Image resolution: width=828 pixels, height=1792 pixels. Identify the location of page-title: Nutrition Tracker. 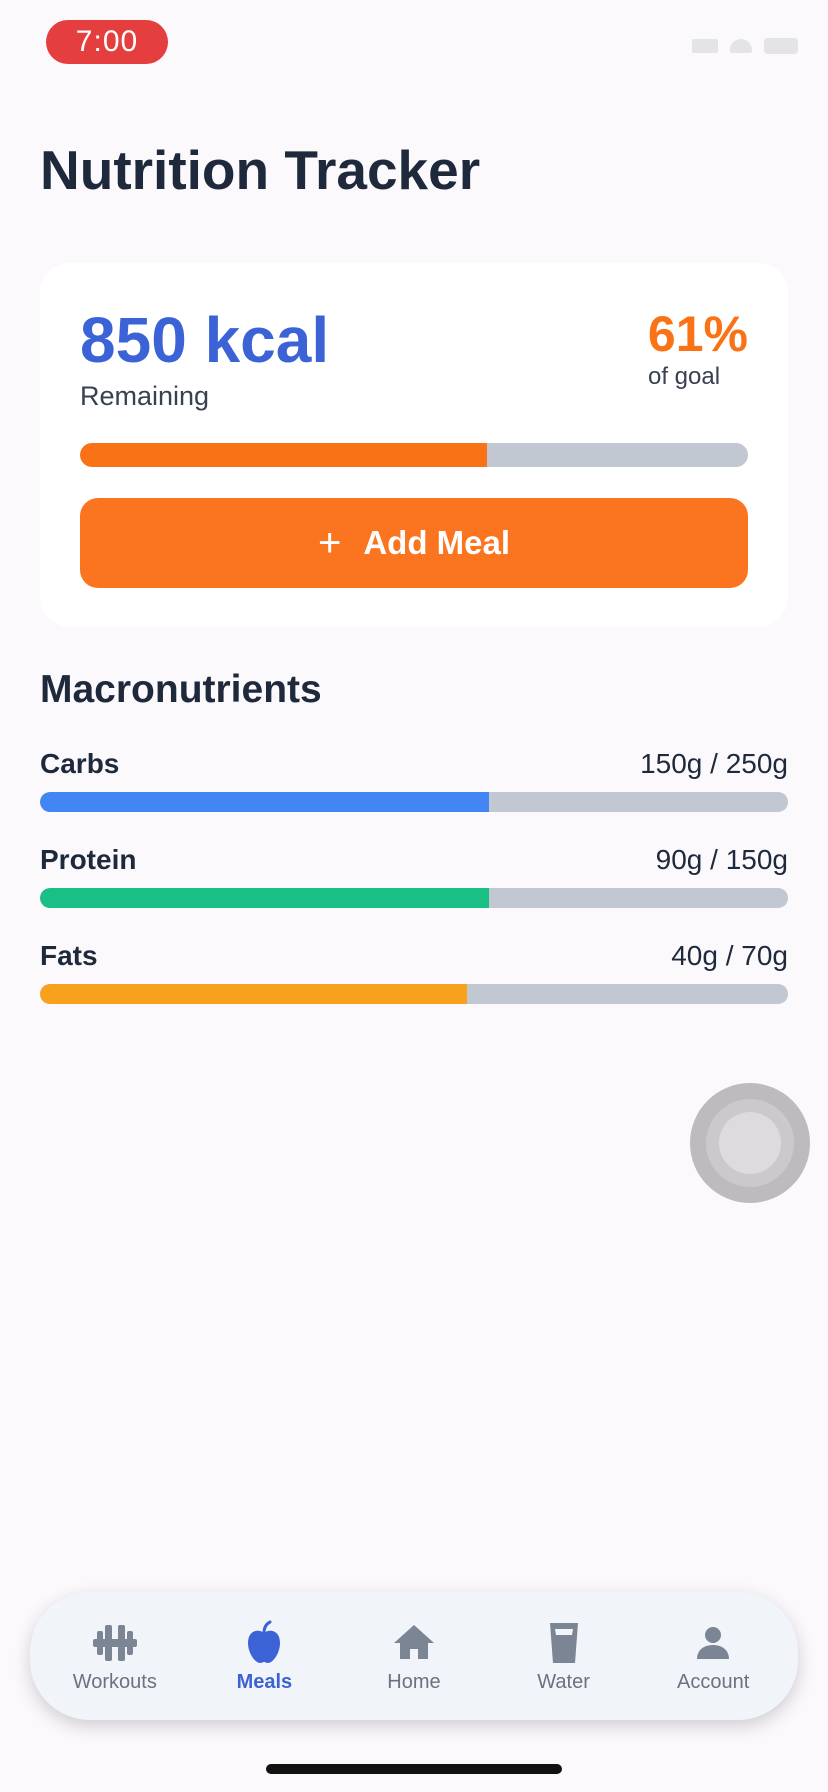
(260, 170).